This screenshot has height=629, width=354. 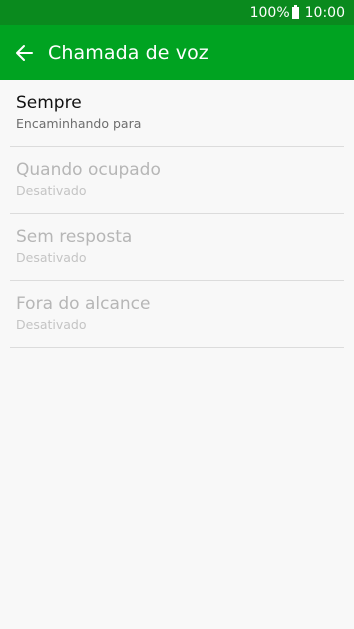 I want to click on list-item-sem-resposta: Sem resposta Desativado, so click(x=177, y=247).